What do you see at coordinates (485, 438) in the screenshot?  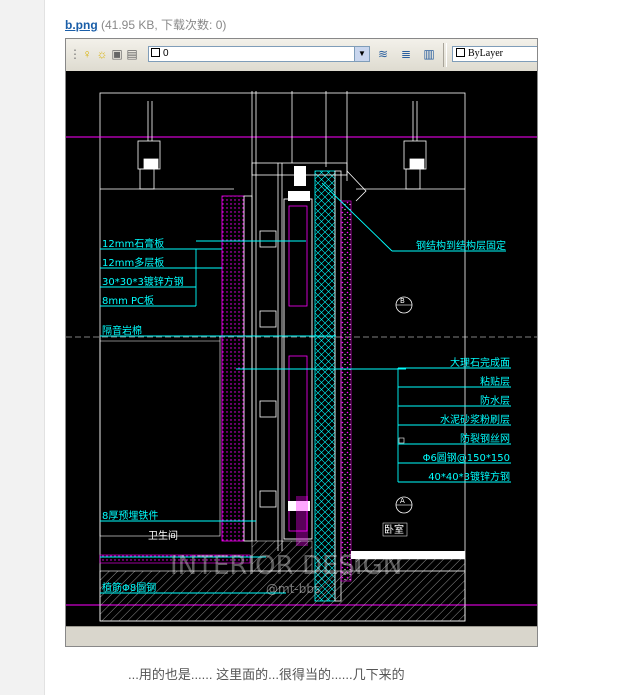 I see `label-wire-mesh: 防裂钢丝网` at bounding box center [485, 438].